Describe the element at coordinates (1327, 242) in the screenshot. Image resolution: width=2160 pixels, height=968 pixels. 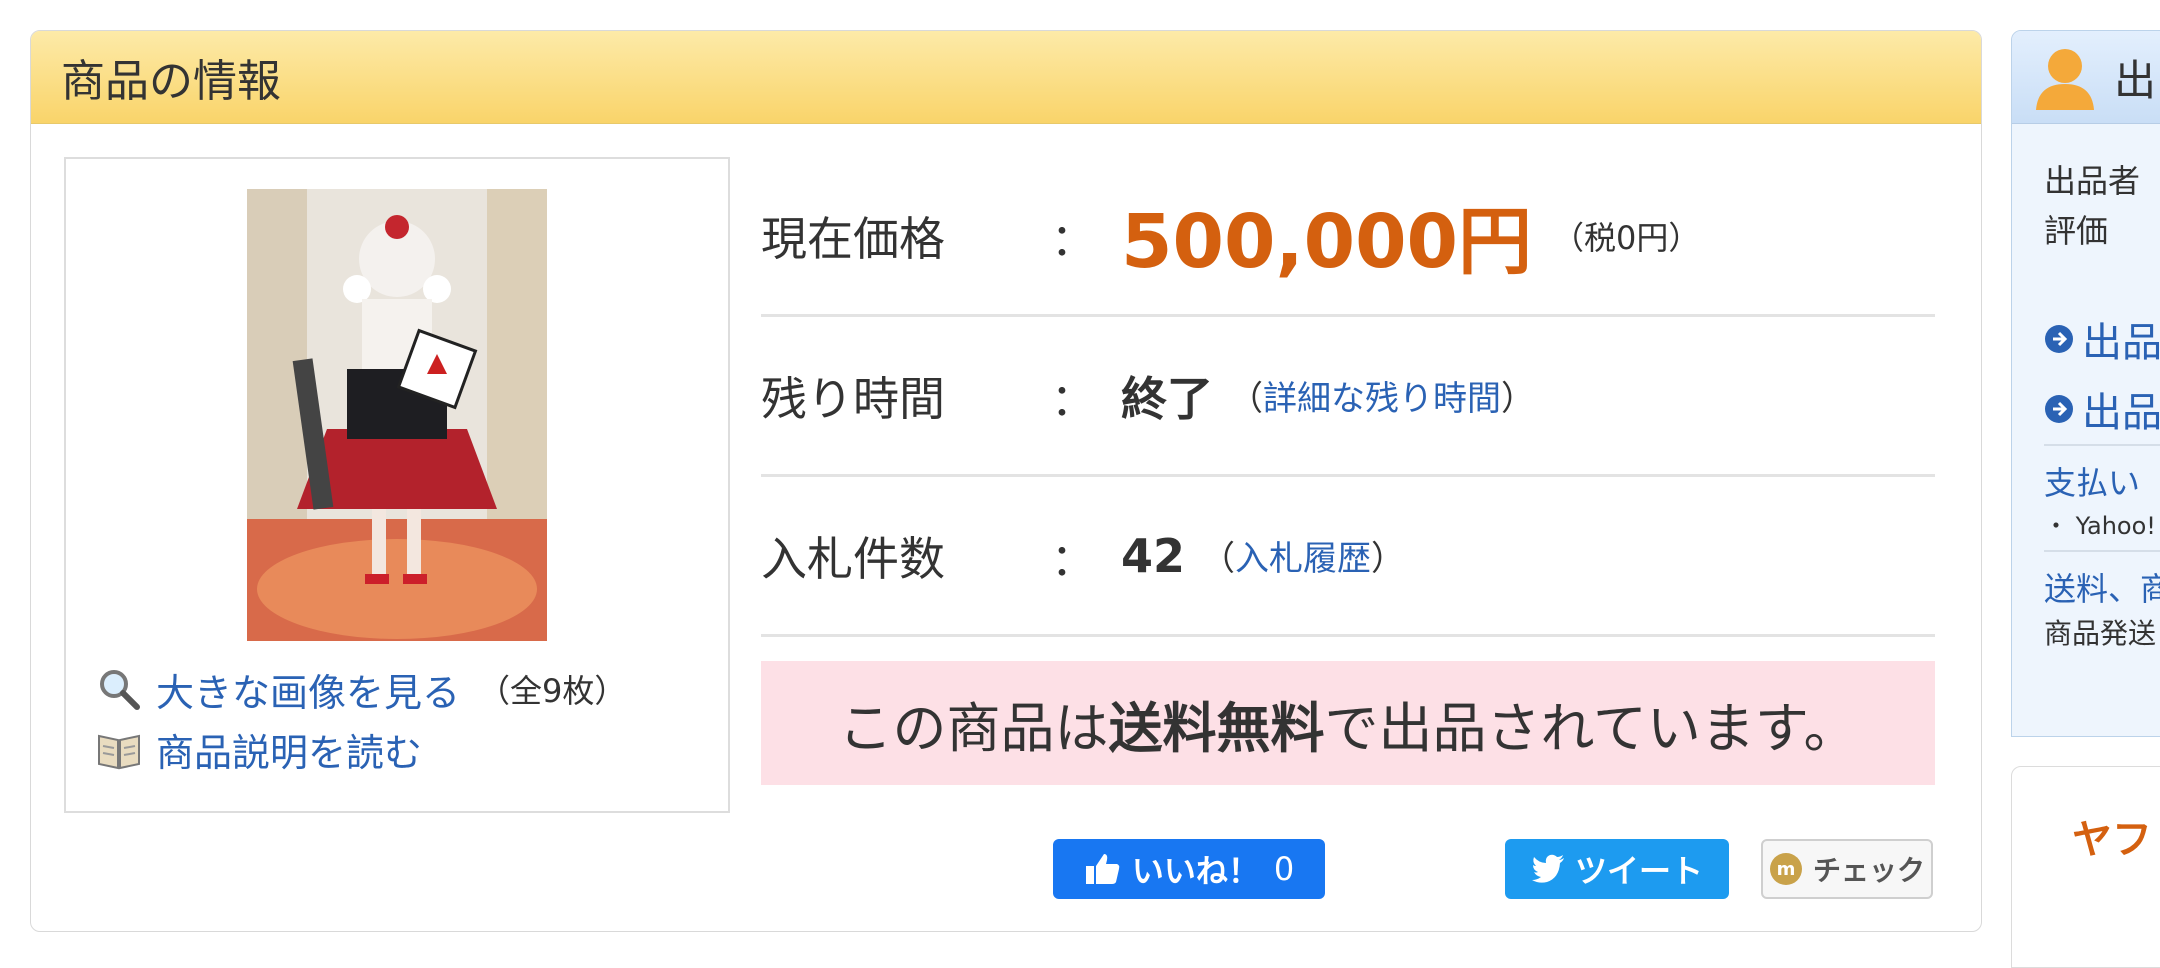
I see `current-price: 500,000円` at that location.